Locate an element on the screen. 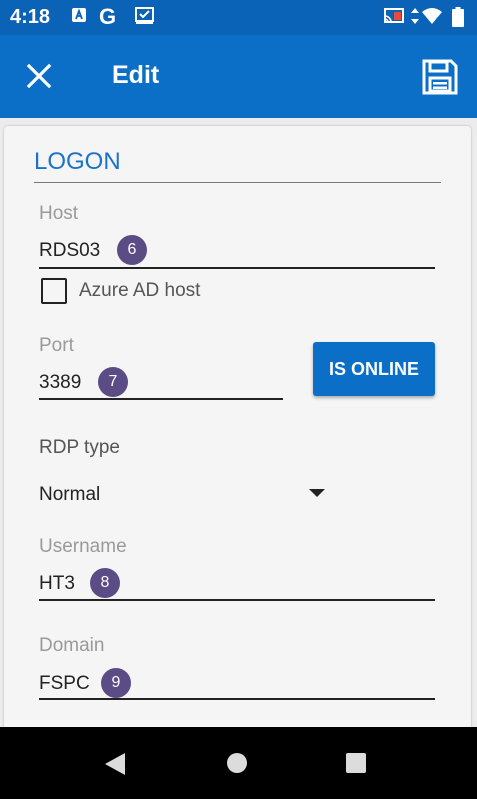 The width and height of the screenshot is (477, 799). domain-label: Domain is located at coordinates (72, 645).